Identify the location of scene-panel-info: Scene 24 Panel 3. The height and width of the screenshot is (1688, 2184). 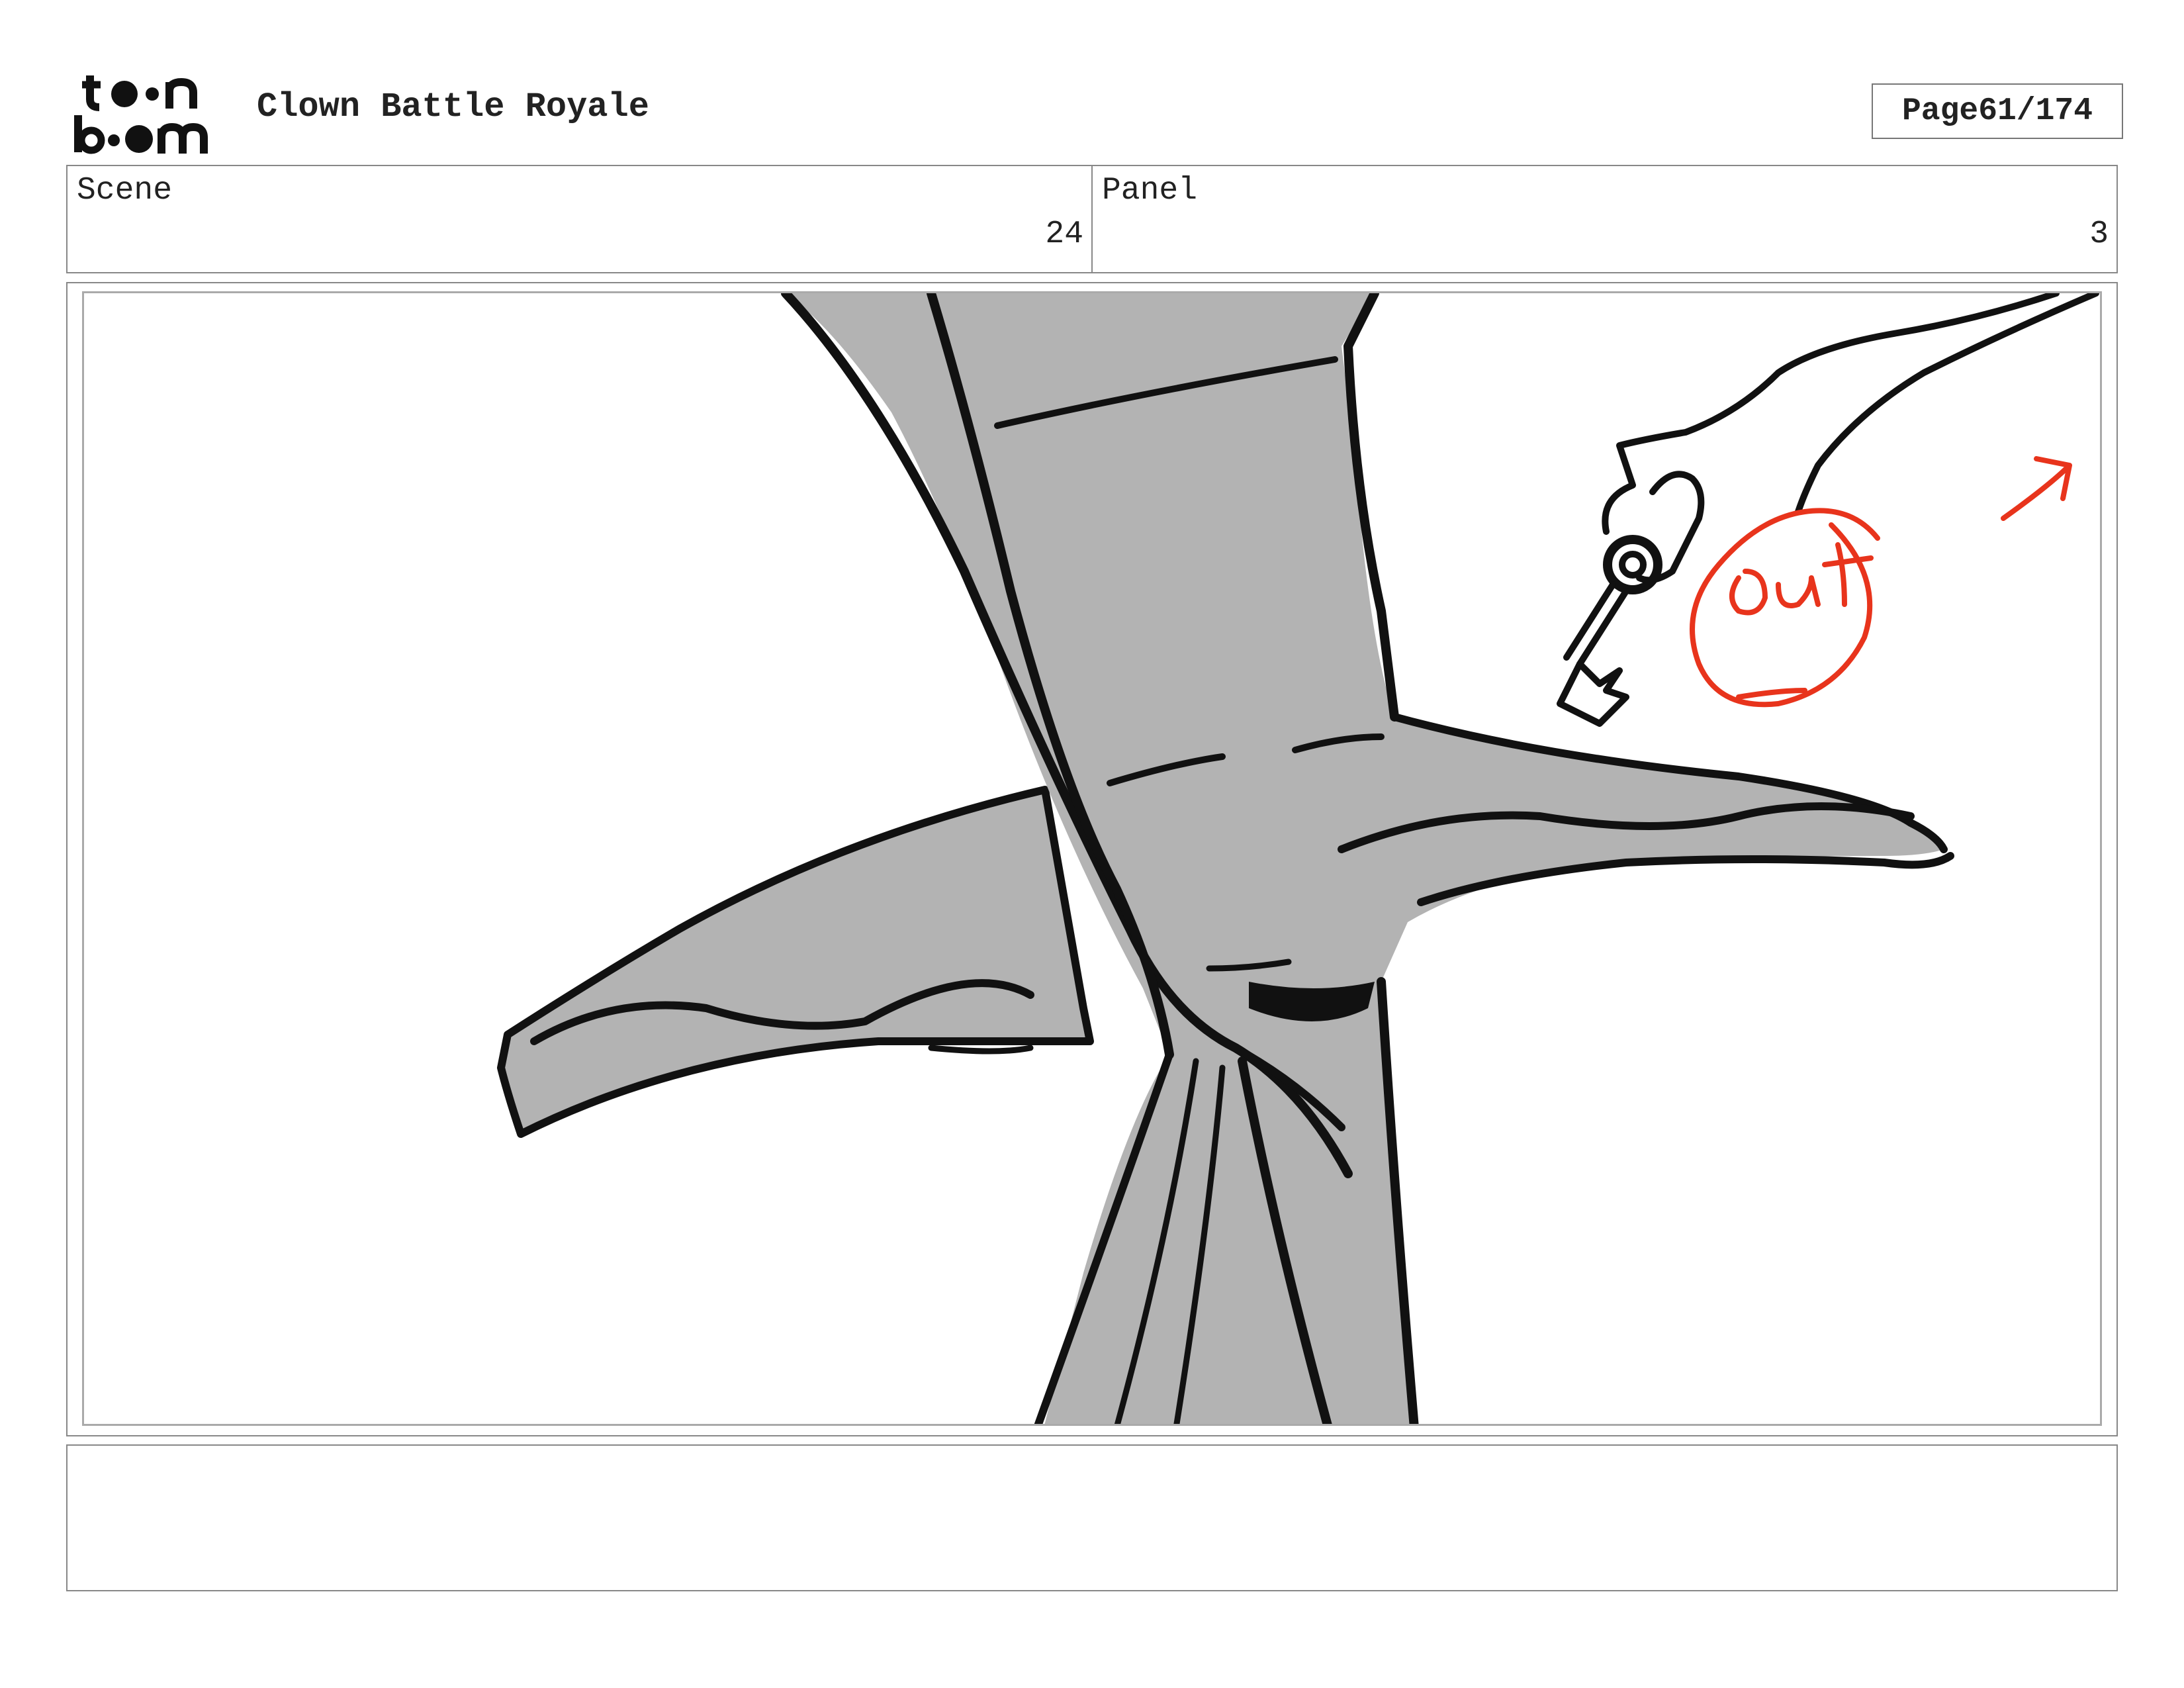
(1092, 219).